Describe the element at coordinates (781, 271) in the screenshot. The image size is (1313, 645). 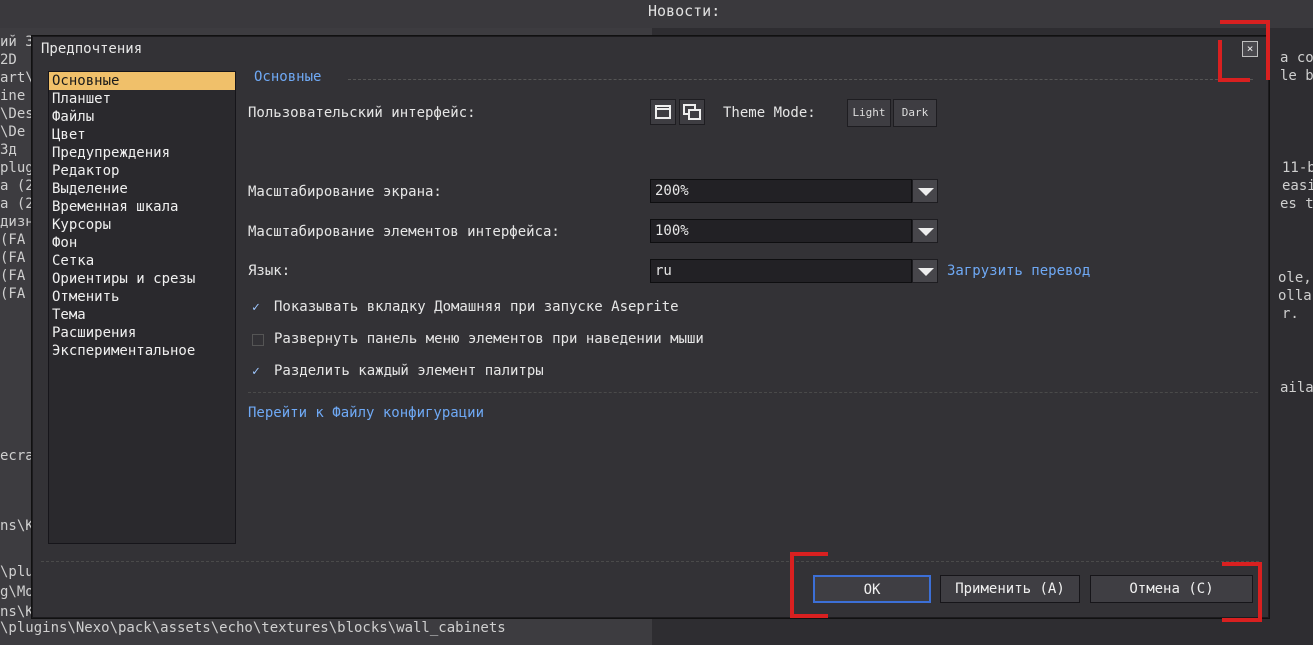
I see `language-select: ru` at that location.